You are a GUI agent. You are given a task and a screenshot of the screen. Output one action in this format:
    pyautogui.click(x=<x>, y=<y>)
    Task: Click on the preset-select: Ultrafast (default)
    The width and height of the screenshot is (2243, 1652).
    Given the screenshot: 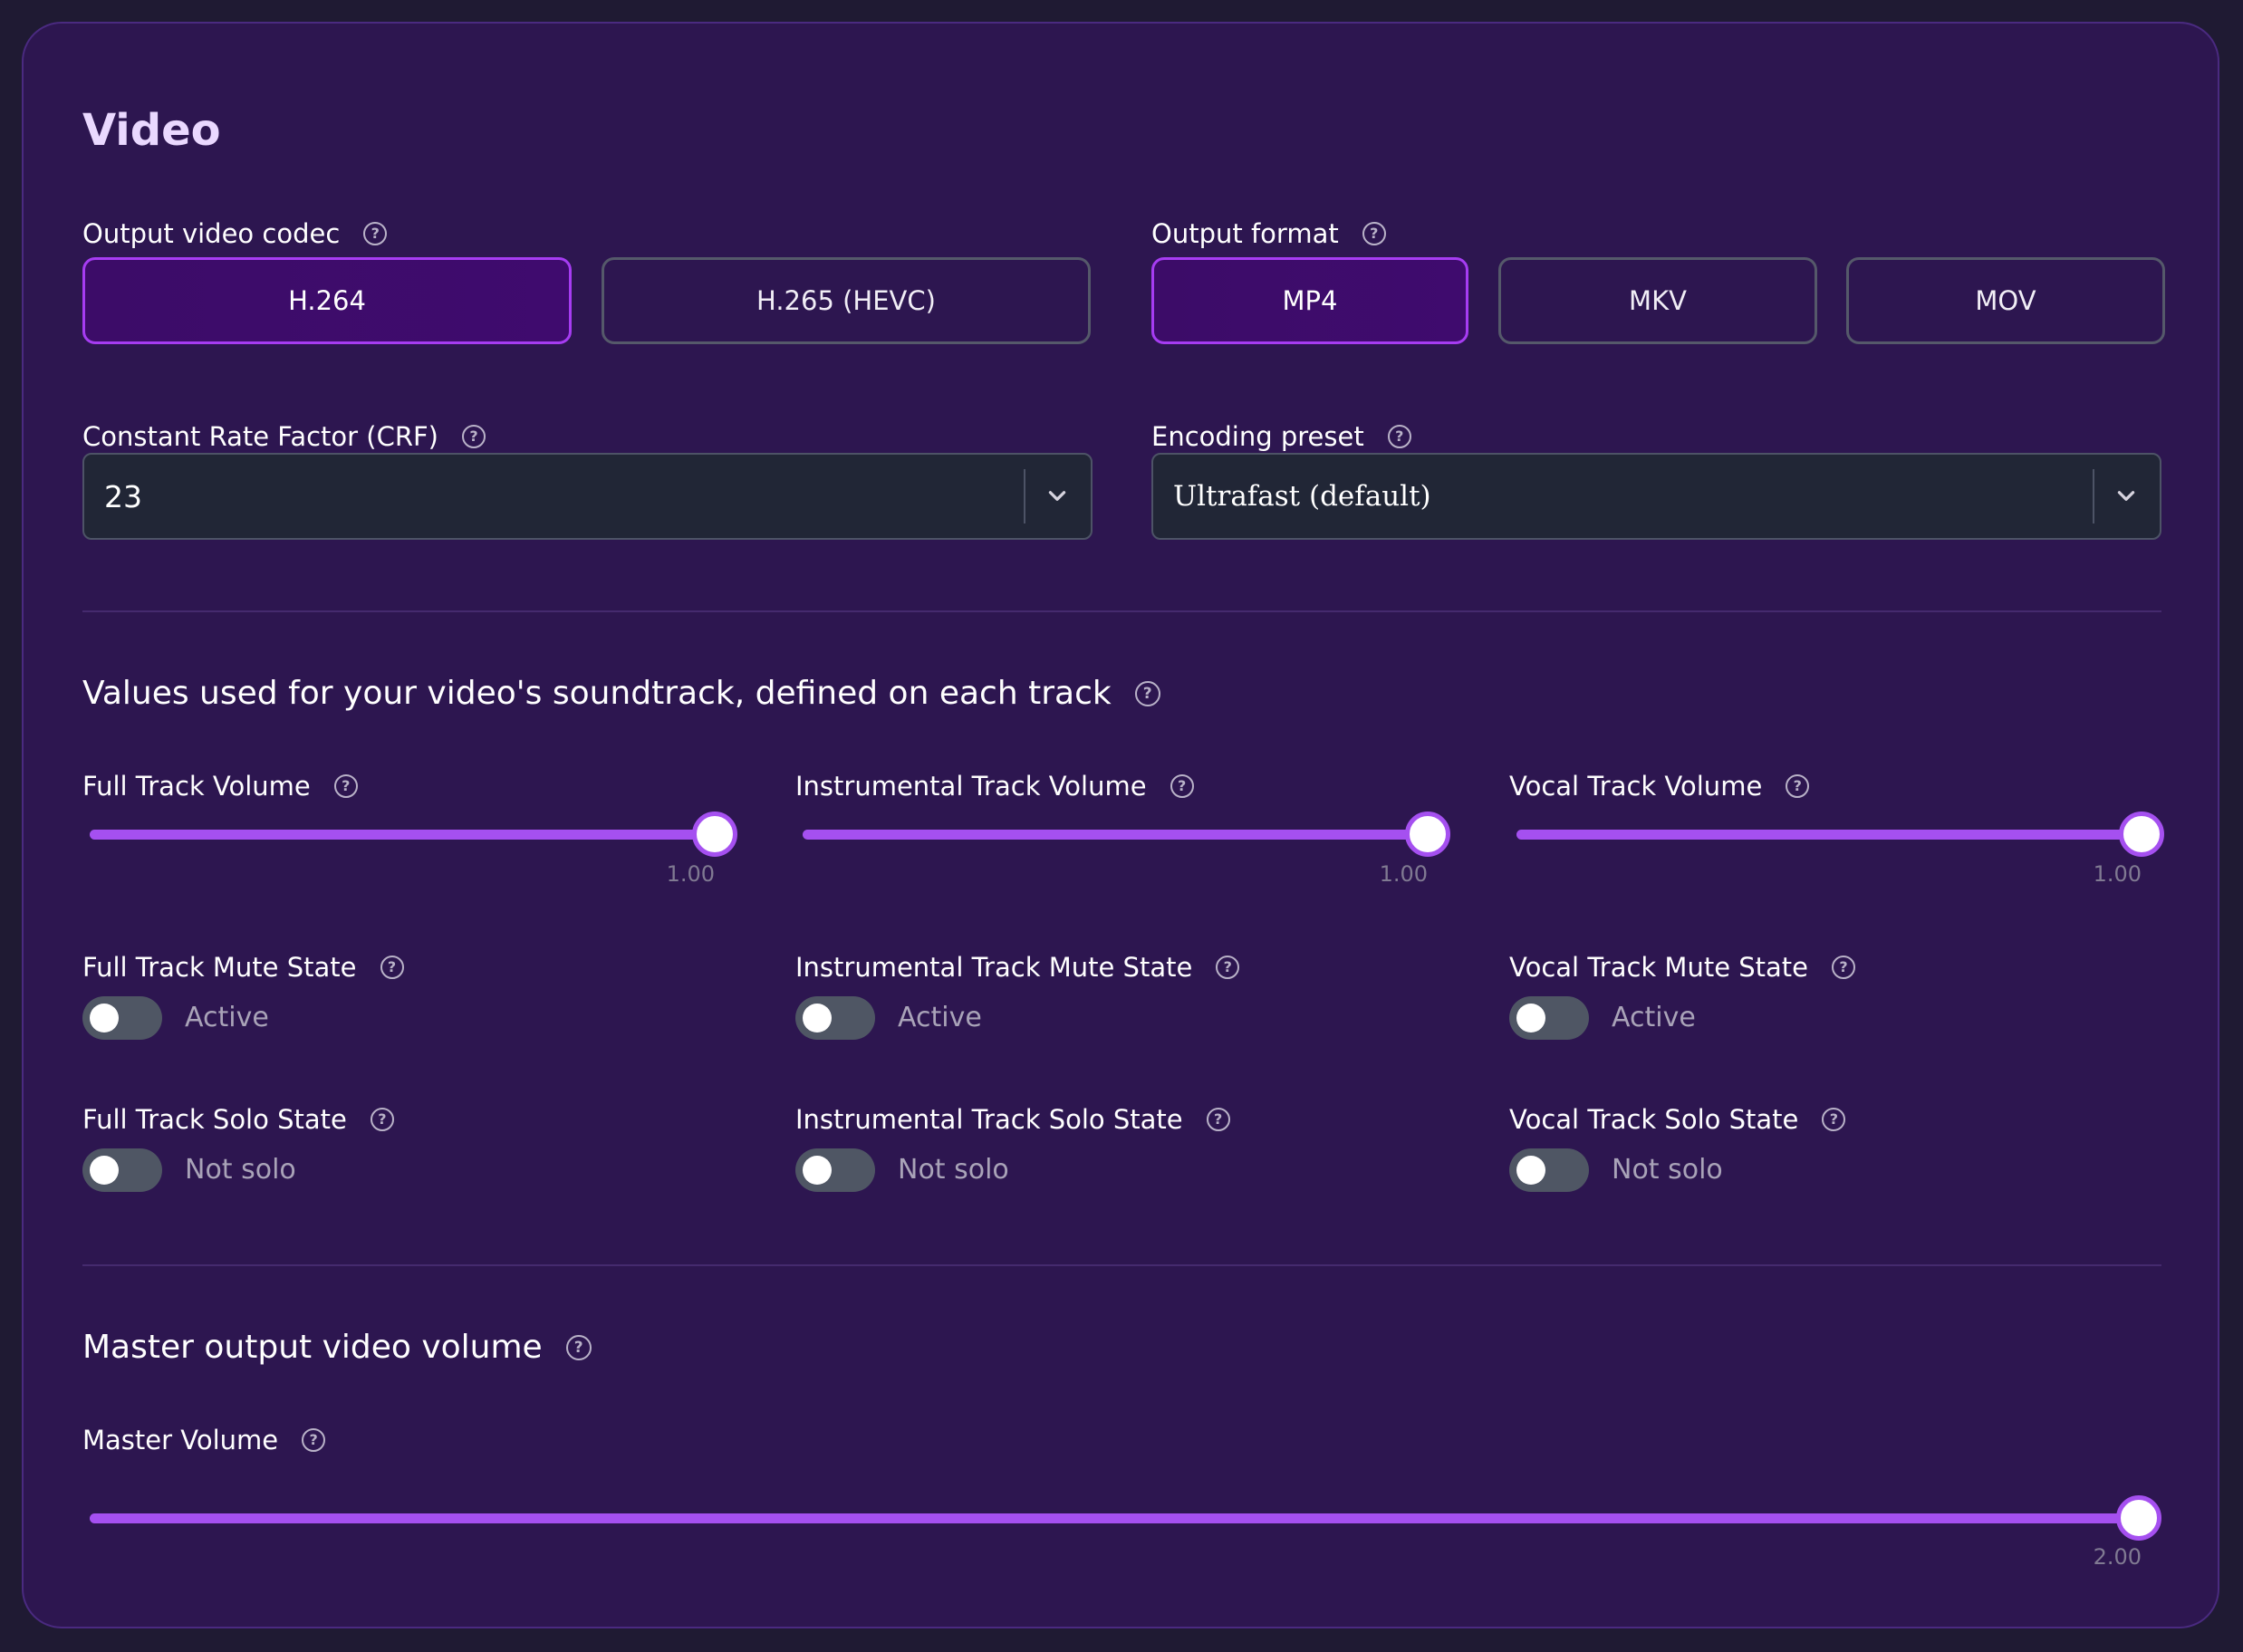 What is the action you would take?
    pyautogui.click(x=1656, y=496)
    